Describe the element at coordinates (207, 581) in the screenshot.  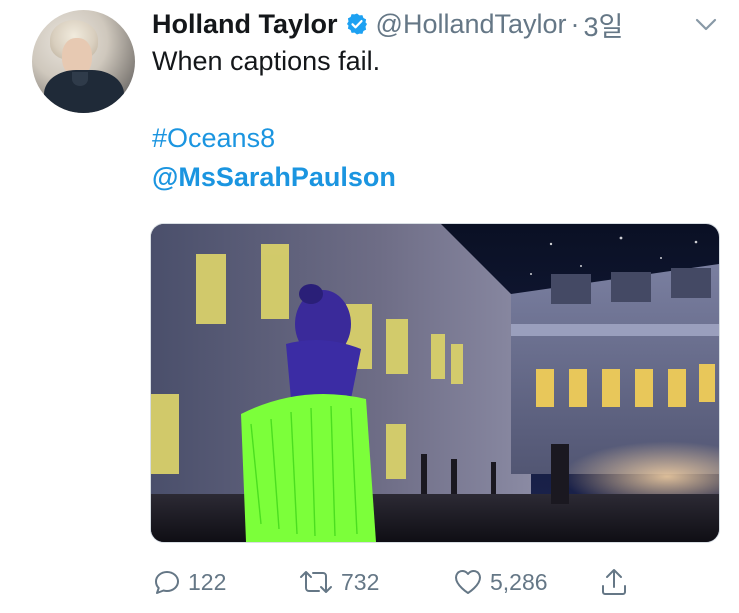
I see `reply-count: 122` at that location.